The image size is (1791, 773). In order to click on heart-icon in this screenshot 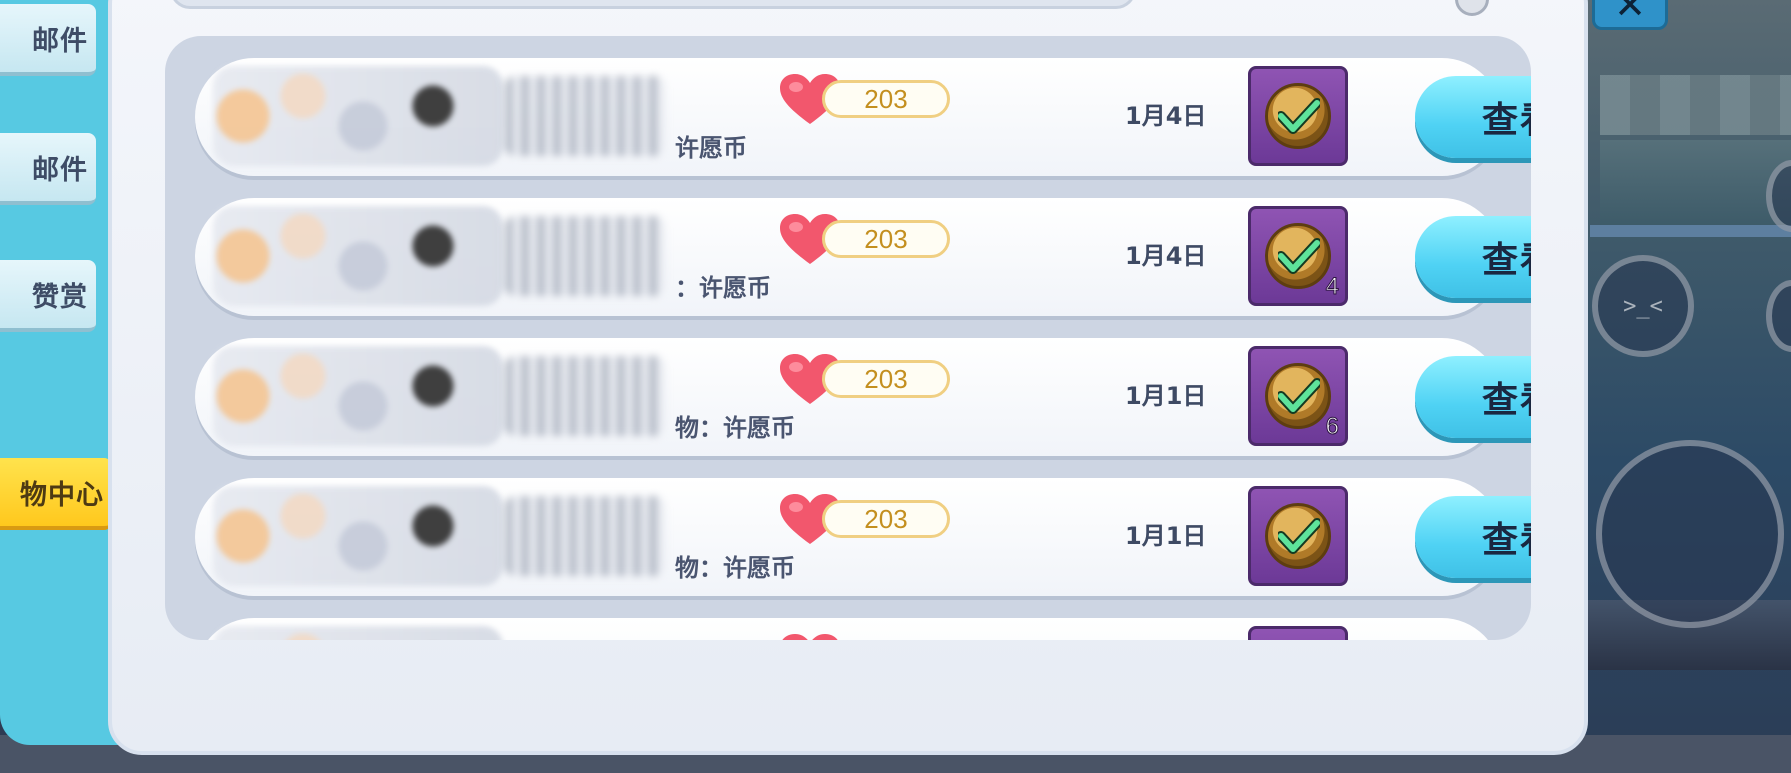, I will do `click(810, 637)`.